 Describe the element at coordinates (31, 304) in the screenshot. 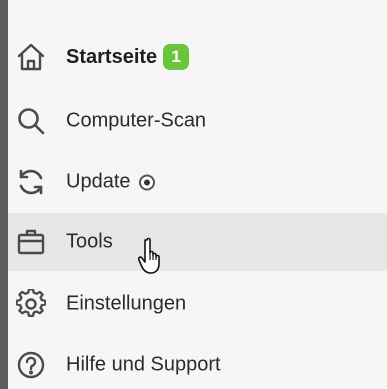

I see `gear-icon` at that location.